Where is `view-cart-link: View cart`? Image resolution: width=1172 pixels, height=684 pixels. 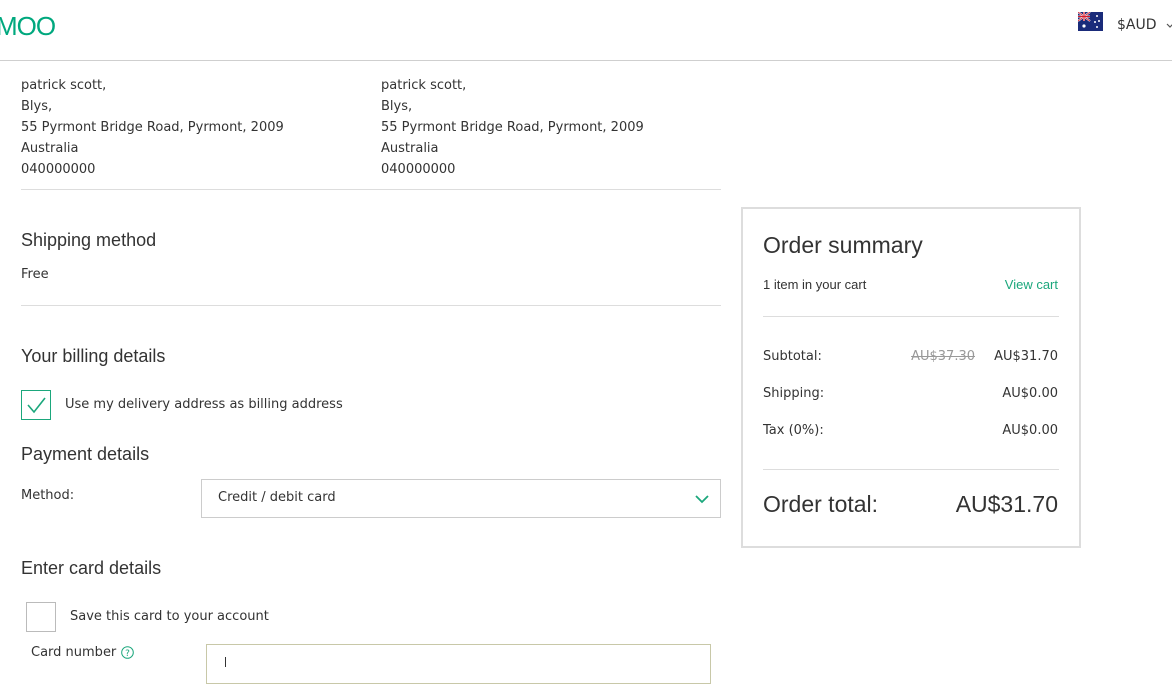
view-cart-link: View cart is located at coordinates (1031, 284).